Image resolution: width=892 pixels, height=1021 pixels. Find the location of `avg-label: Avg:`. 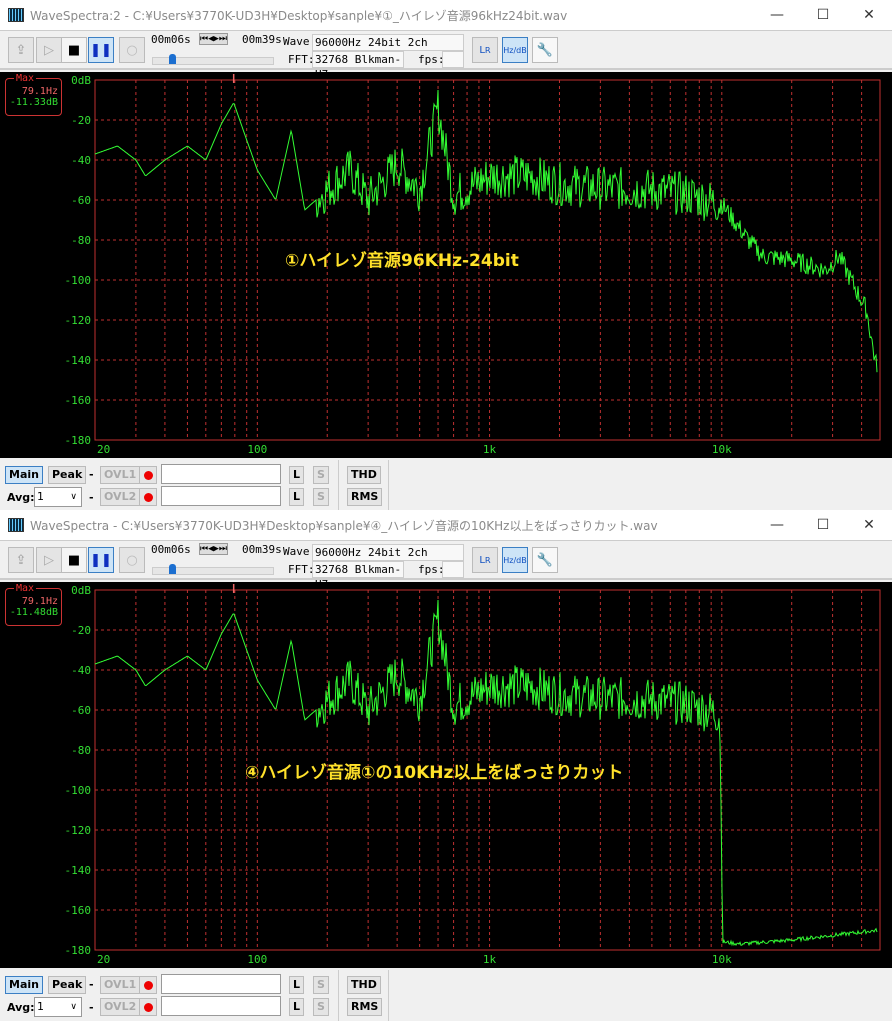

avg-label: Avg: is located at coordinates (21, 1007).